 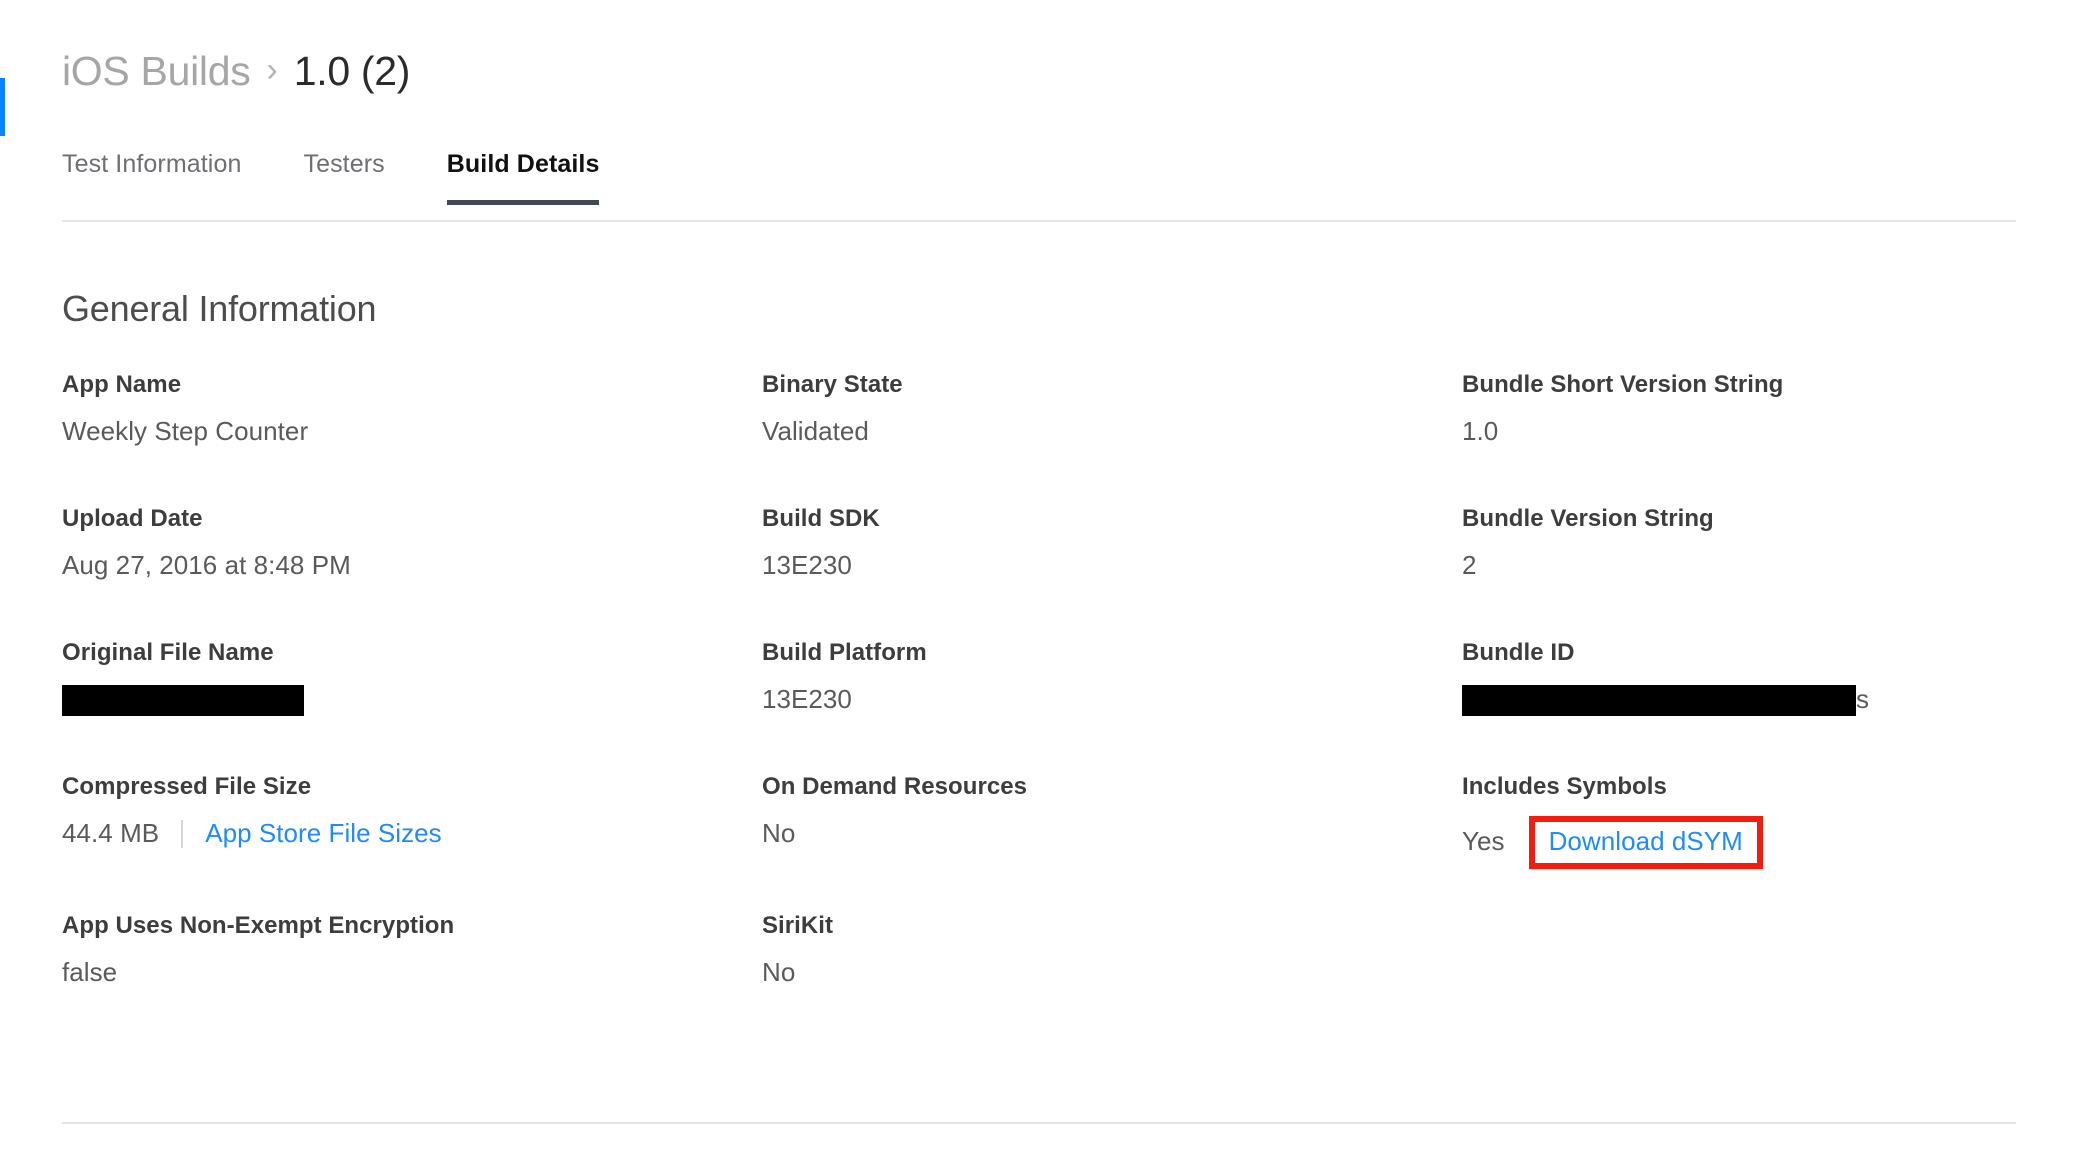 What do you see at coordinates (2, 107) in the screenshot?
I see `left-accent-bar` at bounding box center [2, 107].